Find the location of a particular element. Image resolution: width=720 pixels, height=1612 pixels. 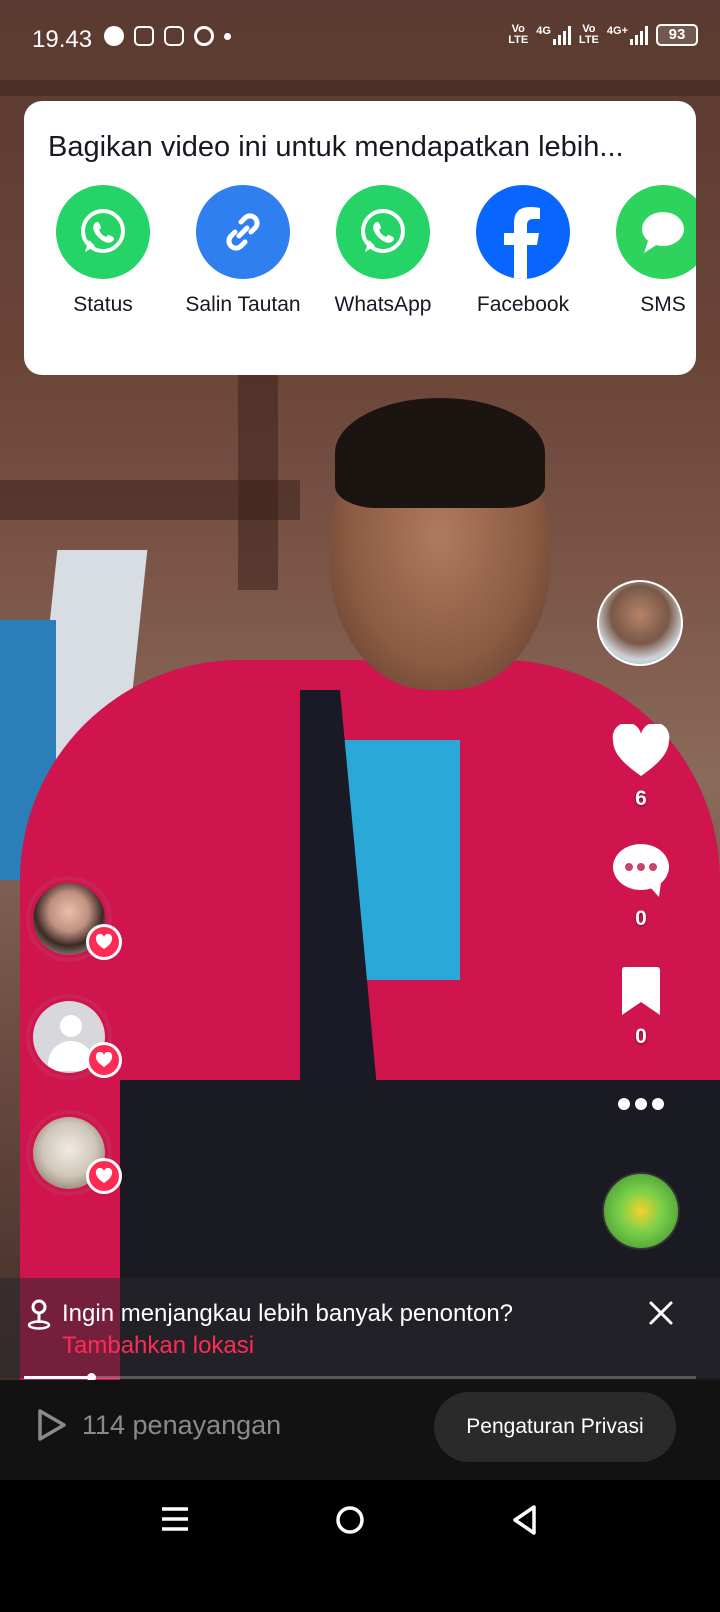

share-item-label: Salin Tautan is located at coordinates (243, 304).